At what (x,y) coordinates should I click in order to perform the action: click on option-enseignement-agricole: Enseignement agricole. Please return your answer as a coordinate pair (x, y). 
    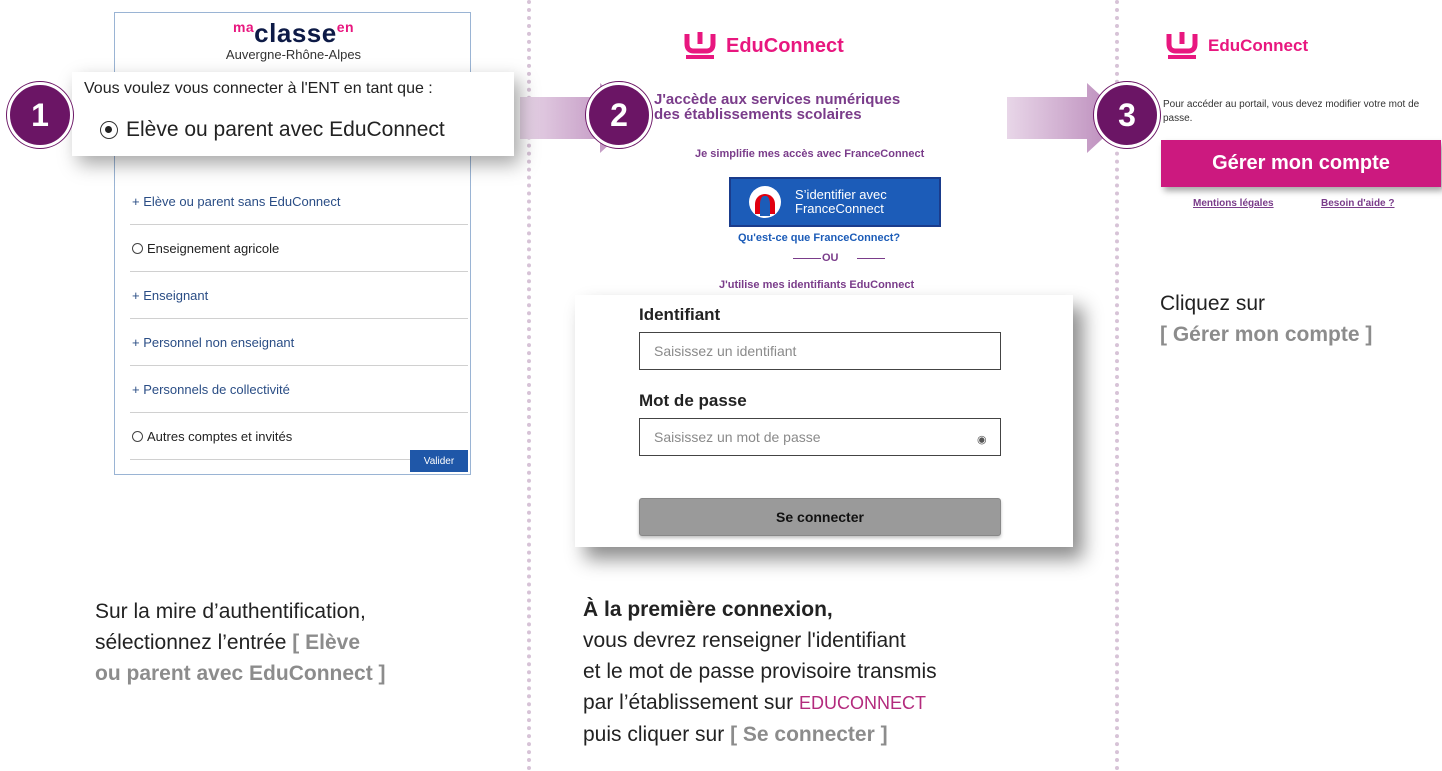
    Looking at the image, I should click on (299, 248).